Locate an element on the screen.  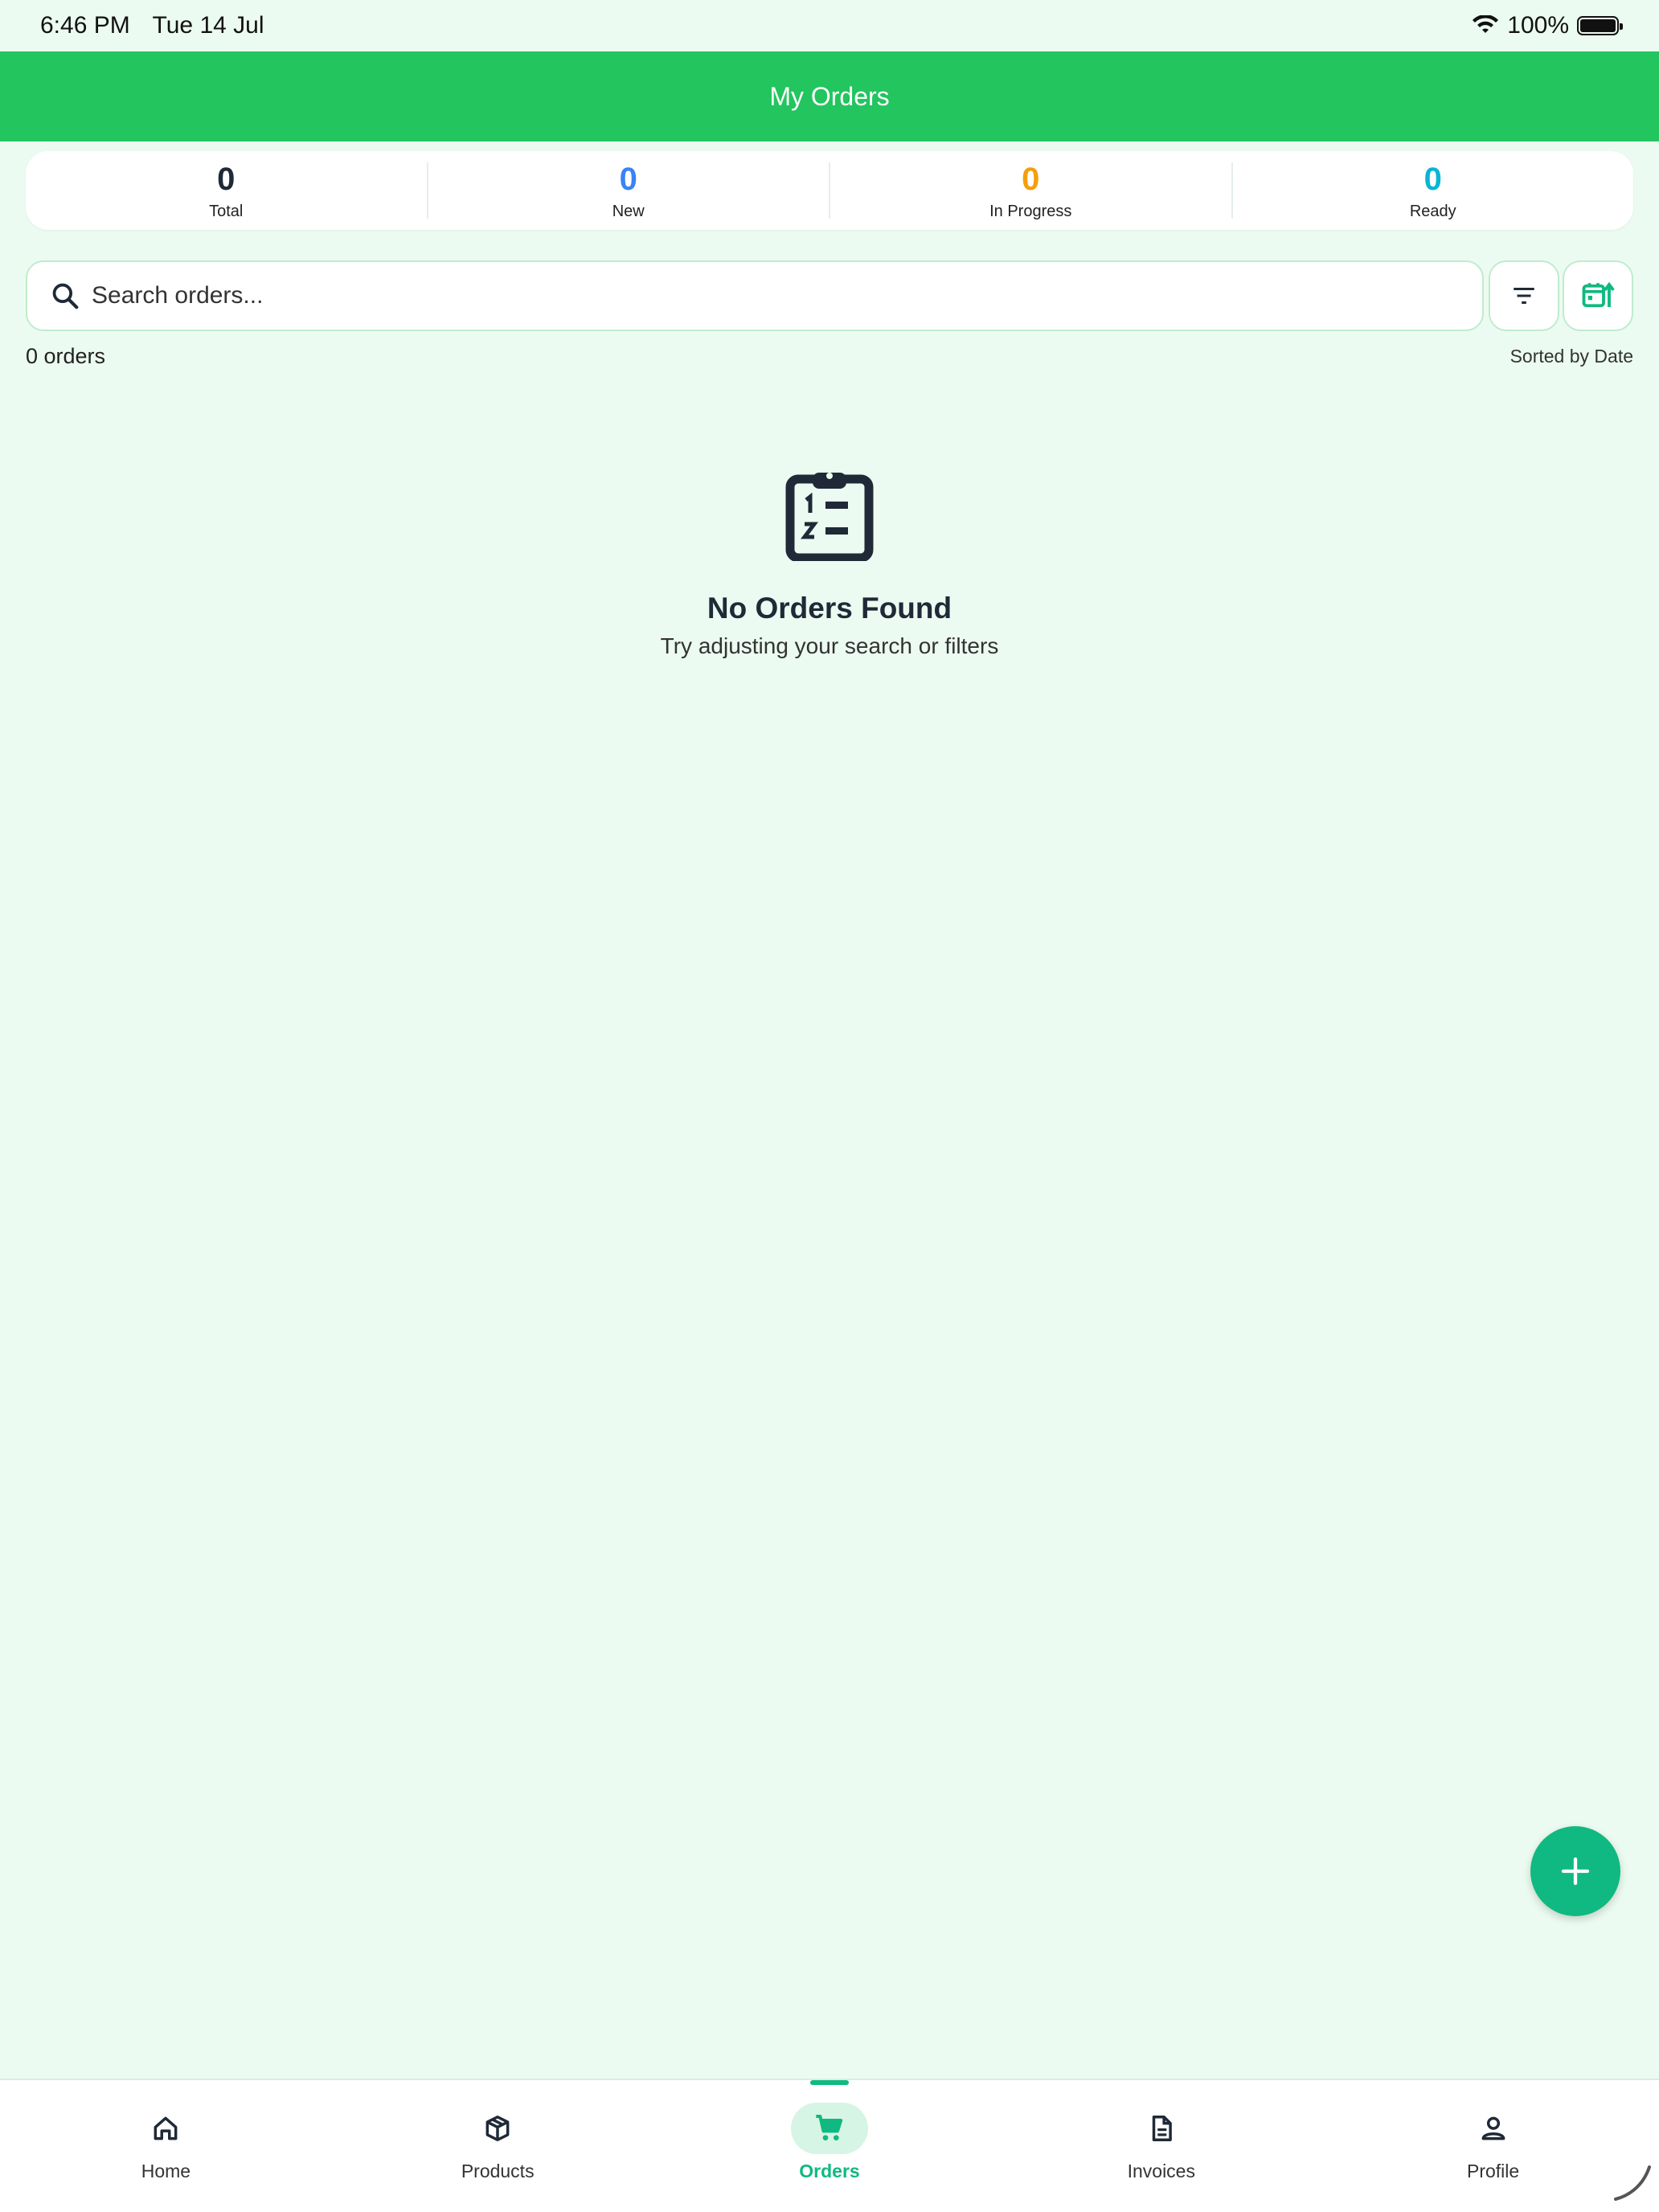
nav-label-orders: Orders is located at coordinates (829, 2171).